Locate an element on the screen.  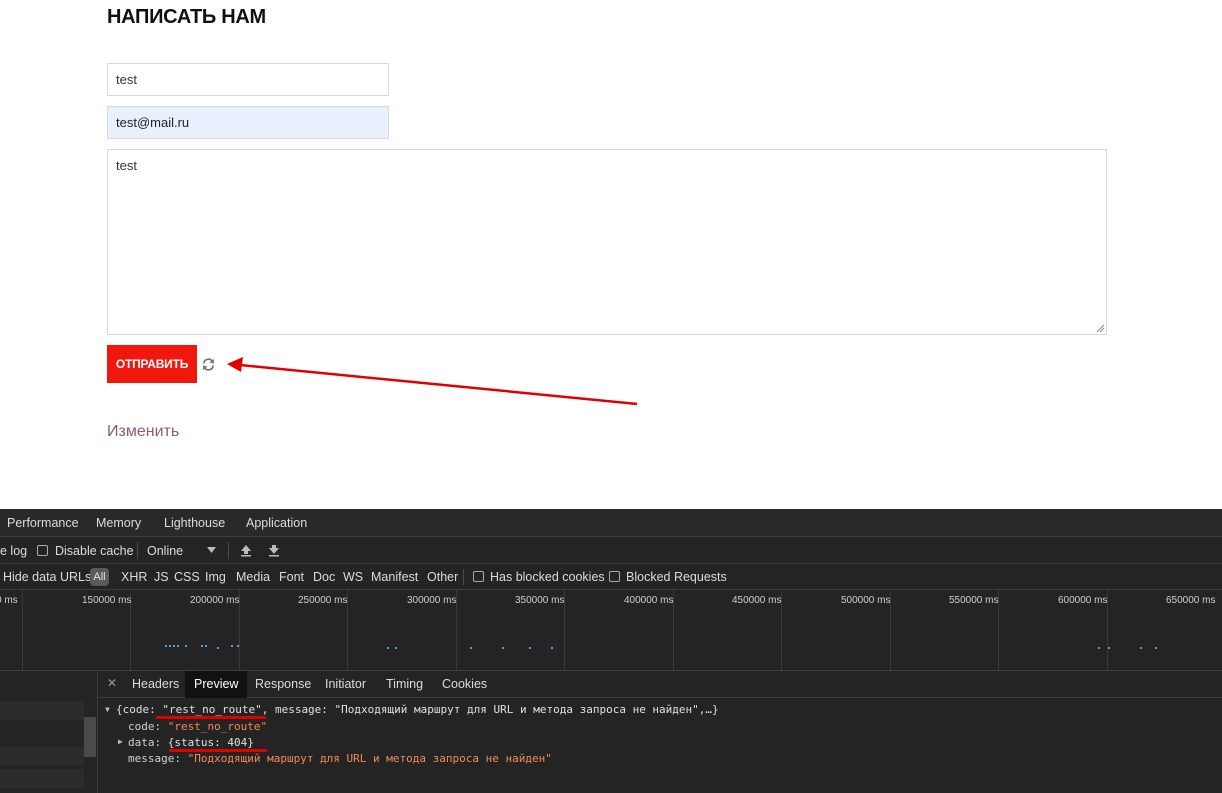
data-value: {status: 404} is located at coordinates (210, 742).